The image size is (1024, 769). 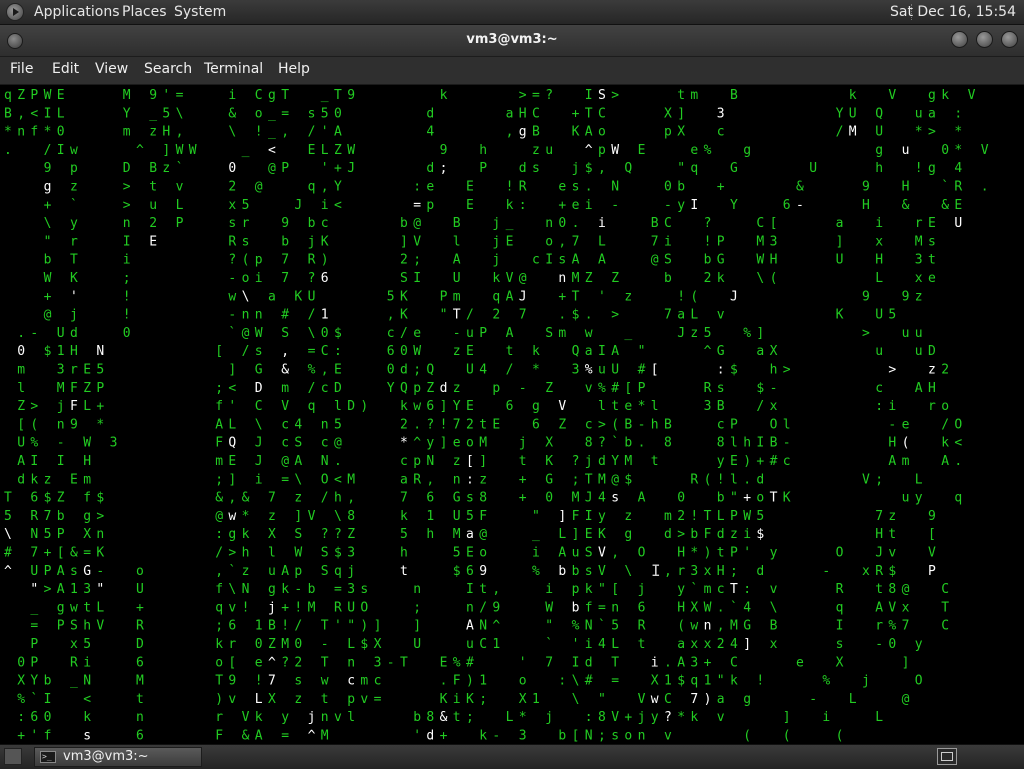 What do you see at coordinates (200, 12) in the screenshot?
I see `system-menu: System` at bounding box center [200, 12].